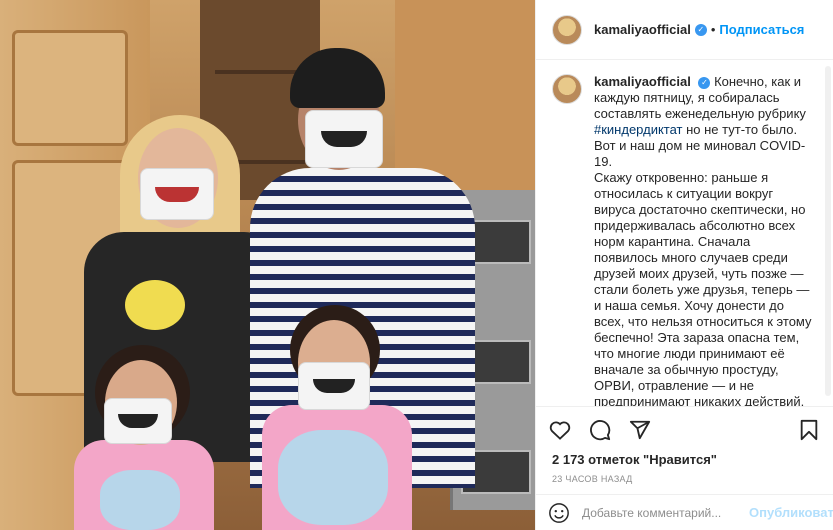 The height and width of the screenshot is (530, 833). I want to click on header-username: kamaliyaofficial, so click(642, 29).